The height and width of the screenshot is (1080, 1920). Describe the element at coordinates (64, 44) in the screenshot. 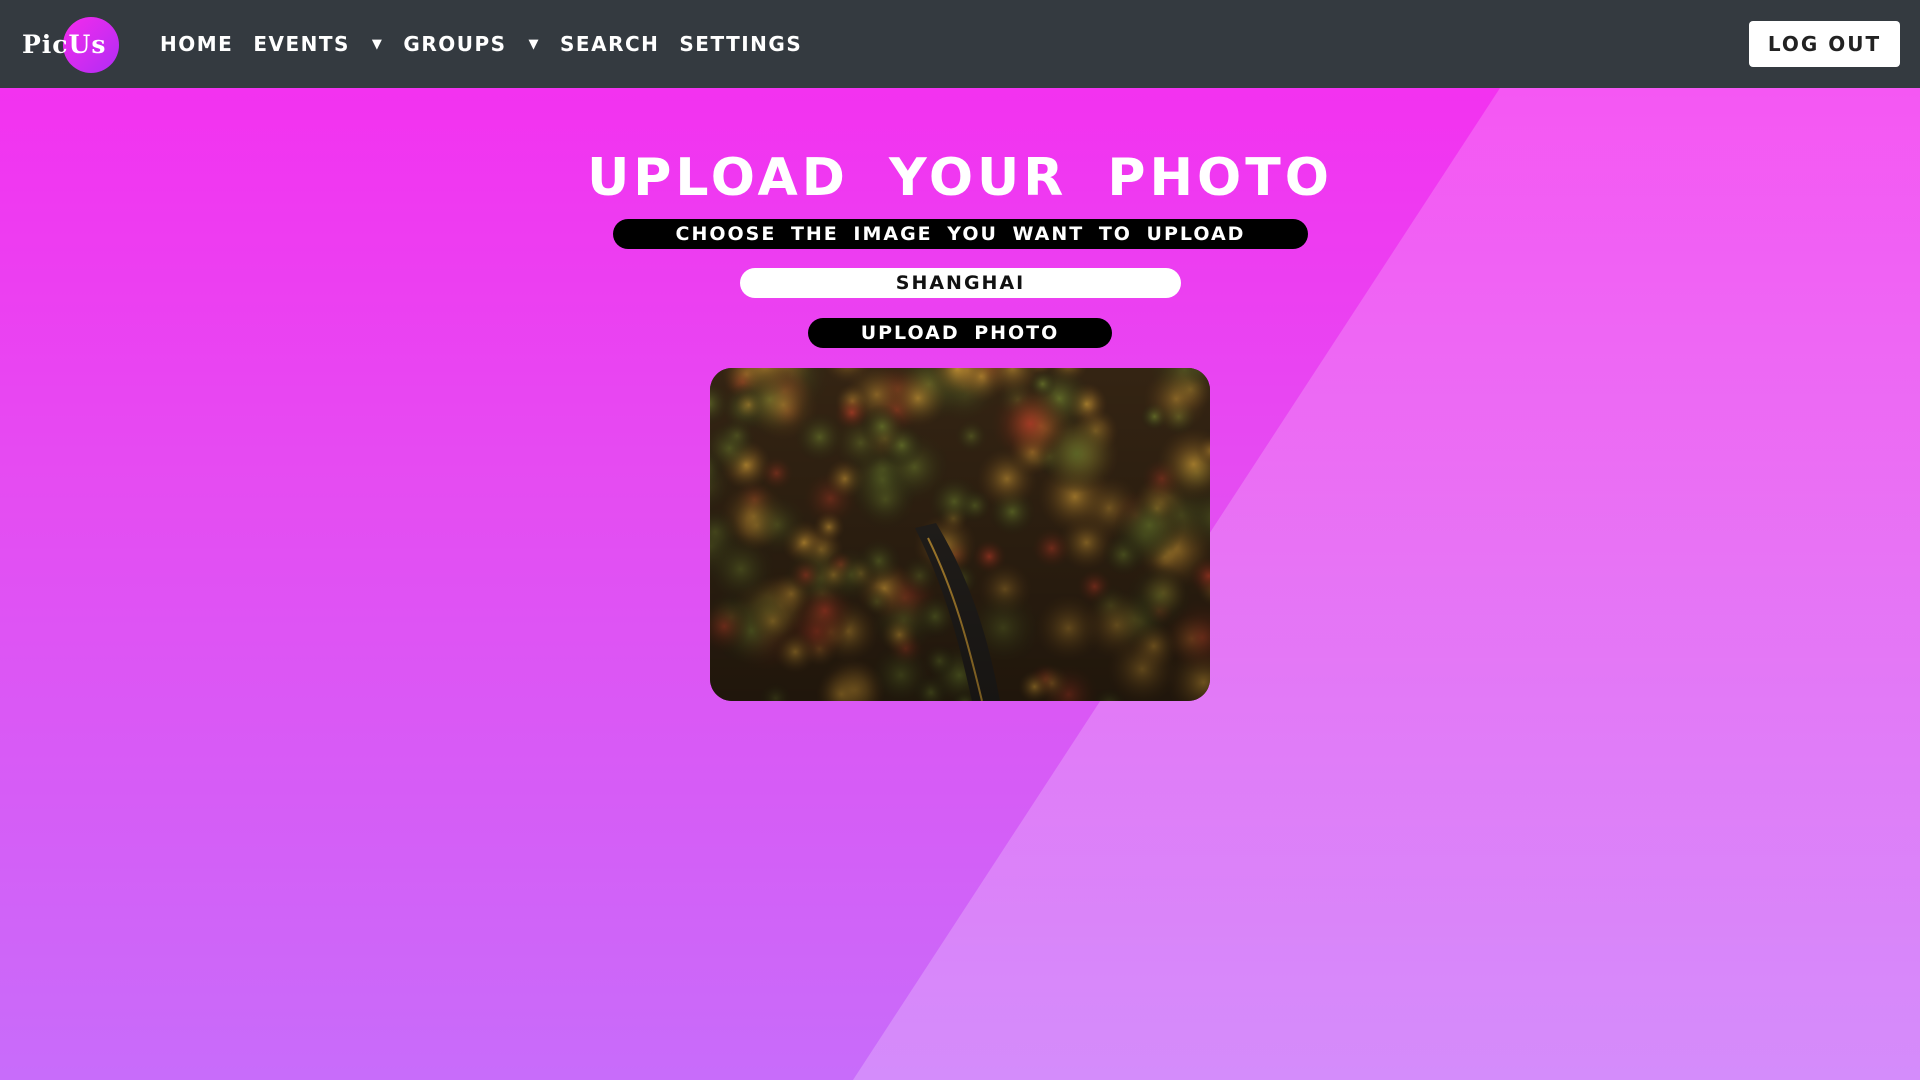

I see `brand-name: PicUs` at that location.